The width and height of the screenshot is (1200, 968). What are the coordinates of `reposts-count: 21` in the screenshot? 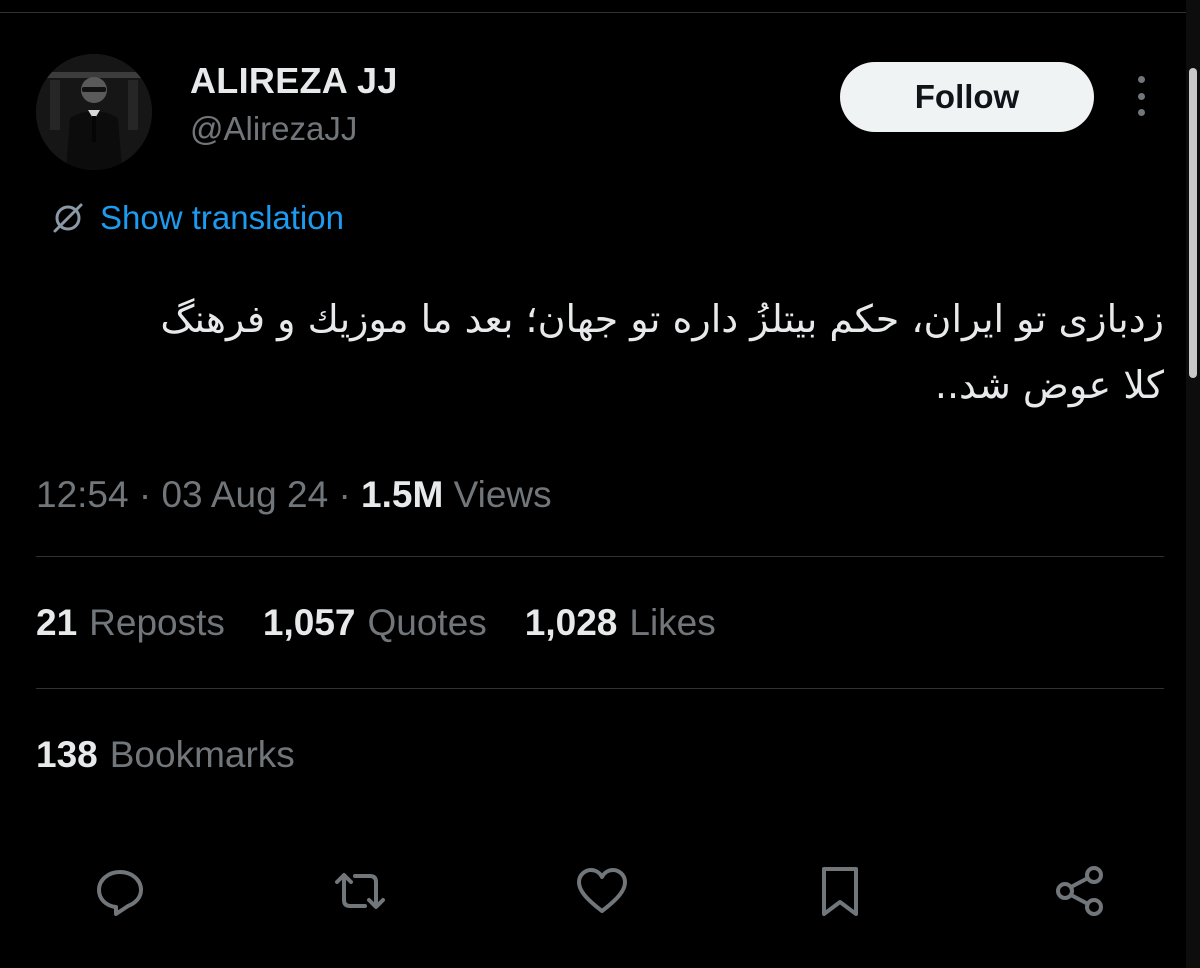 It's located at (57, 622).